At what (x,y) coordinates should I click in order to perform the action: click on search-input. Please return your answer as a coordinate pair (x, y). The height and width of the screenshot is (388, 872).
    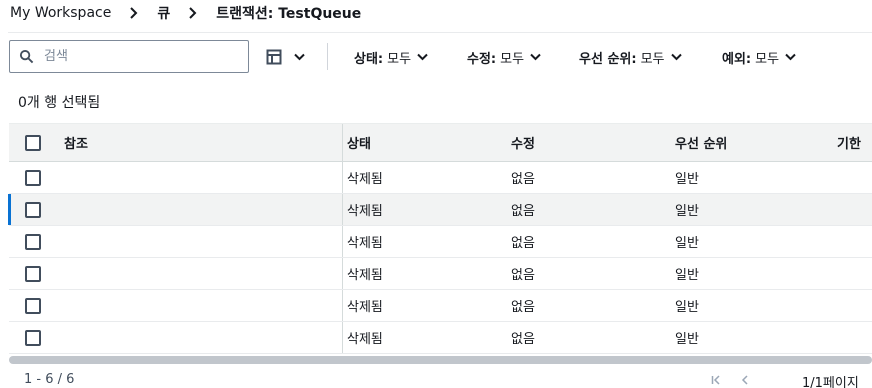
    Looking at the image, I should click on (139, 56).